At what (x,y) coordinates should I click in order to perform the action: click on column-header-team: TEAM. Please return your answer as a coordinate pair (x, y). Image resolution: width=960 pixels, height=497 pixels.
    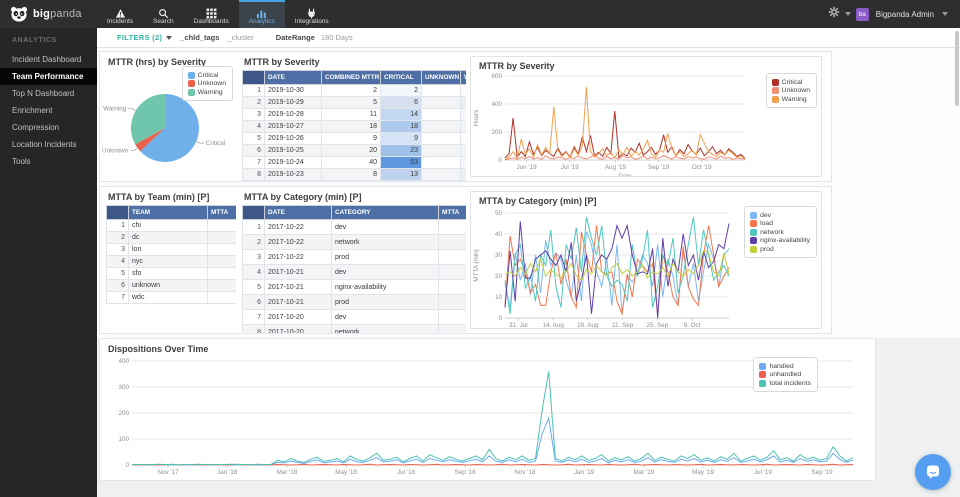
    Looking at the image, I should click on (168, 212).